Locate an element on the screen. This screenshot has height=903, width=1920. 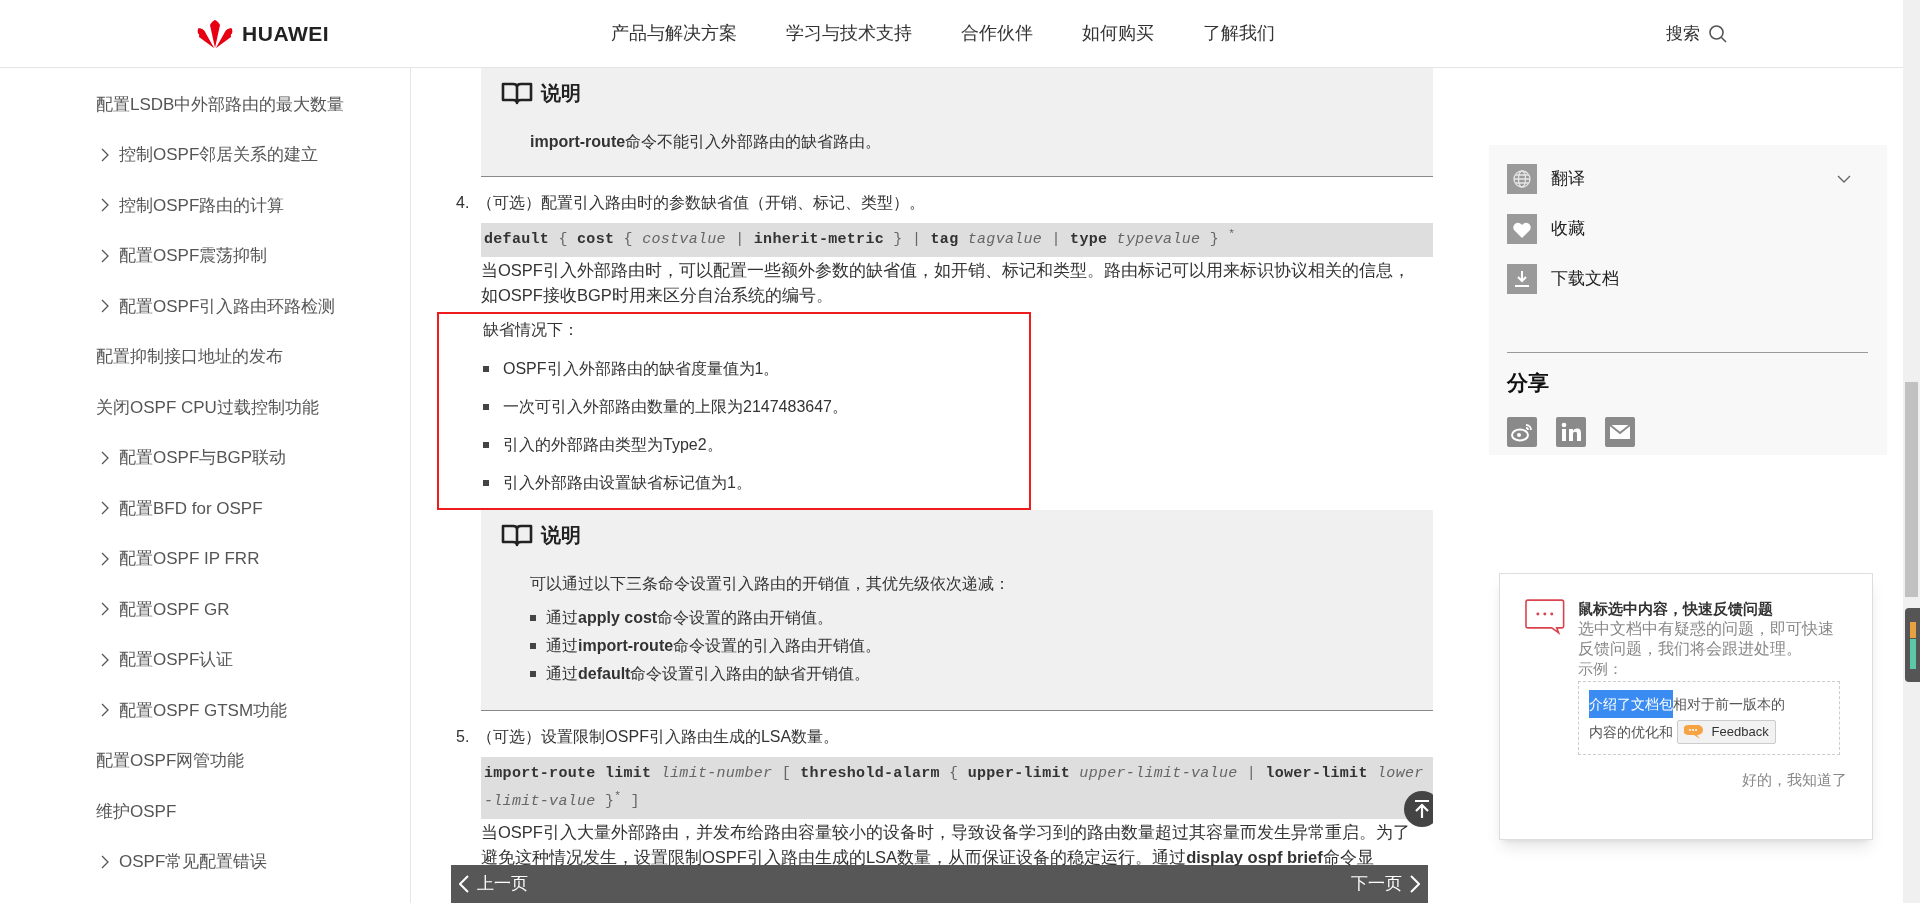
sidebar-item: 配置OSPF引入路由环路检测 is located at coordinates (253, 306).